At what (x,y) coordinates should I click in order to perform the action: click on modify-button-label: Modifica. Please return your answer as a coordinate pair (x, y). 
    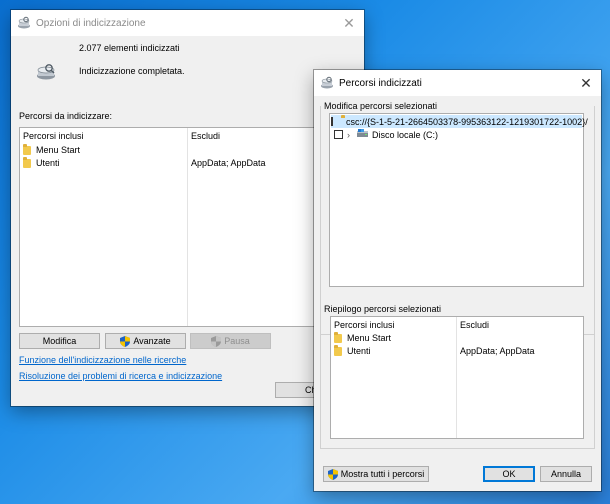
    Looking at the image, I should click on (59, 341).